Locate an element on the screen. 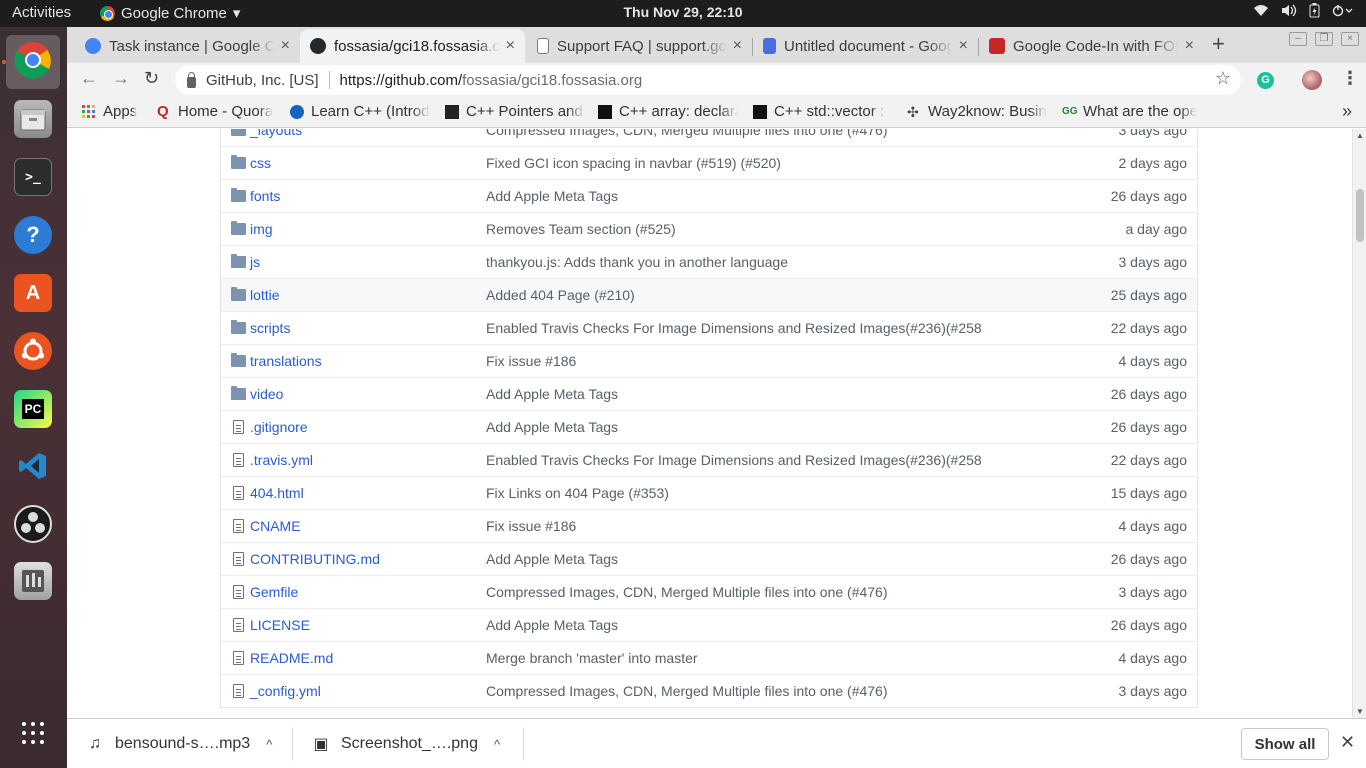 This screenshot has width=1366, height=768. pycharm-dock-icon: PC is located at coordinates (33, 409).